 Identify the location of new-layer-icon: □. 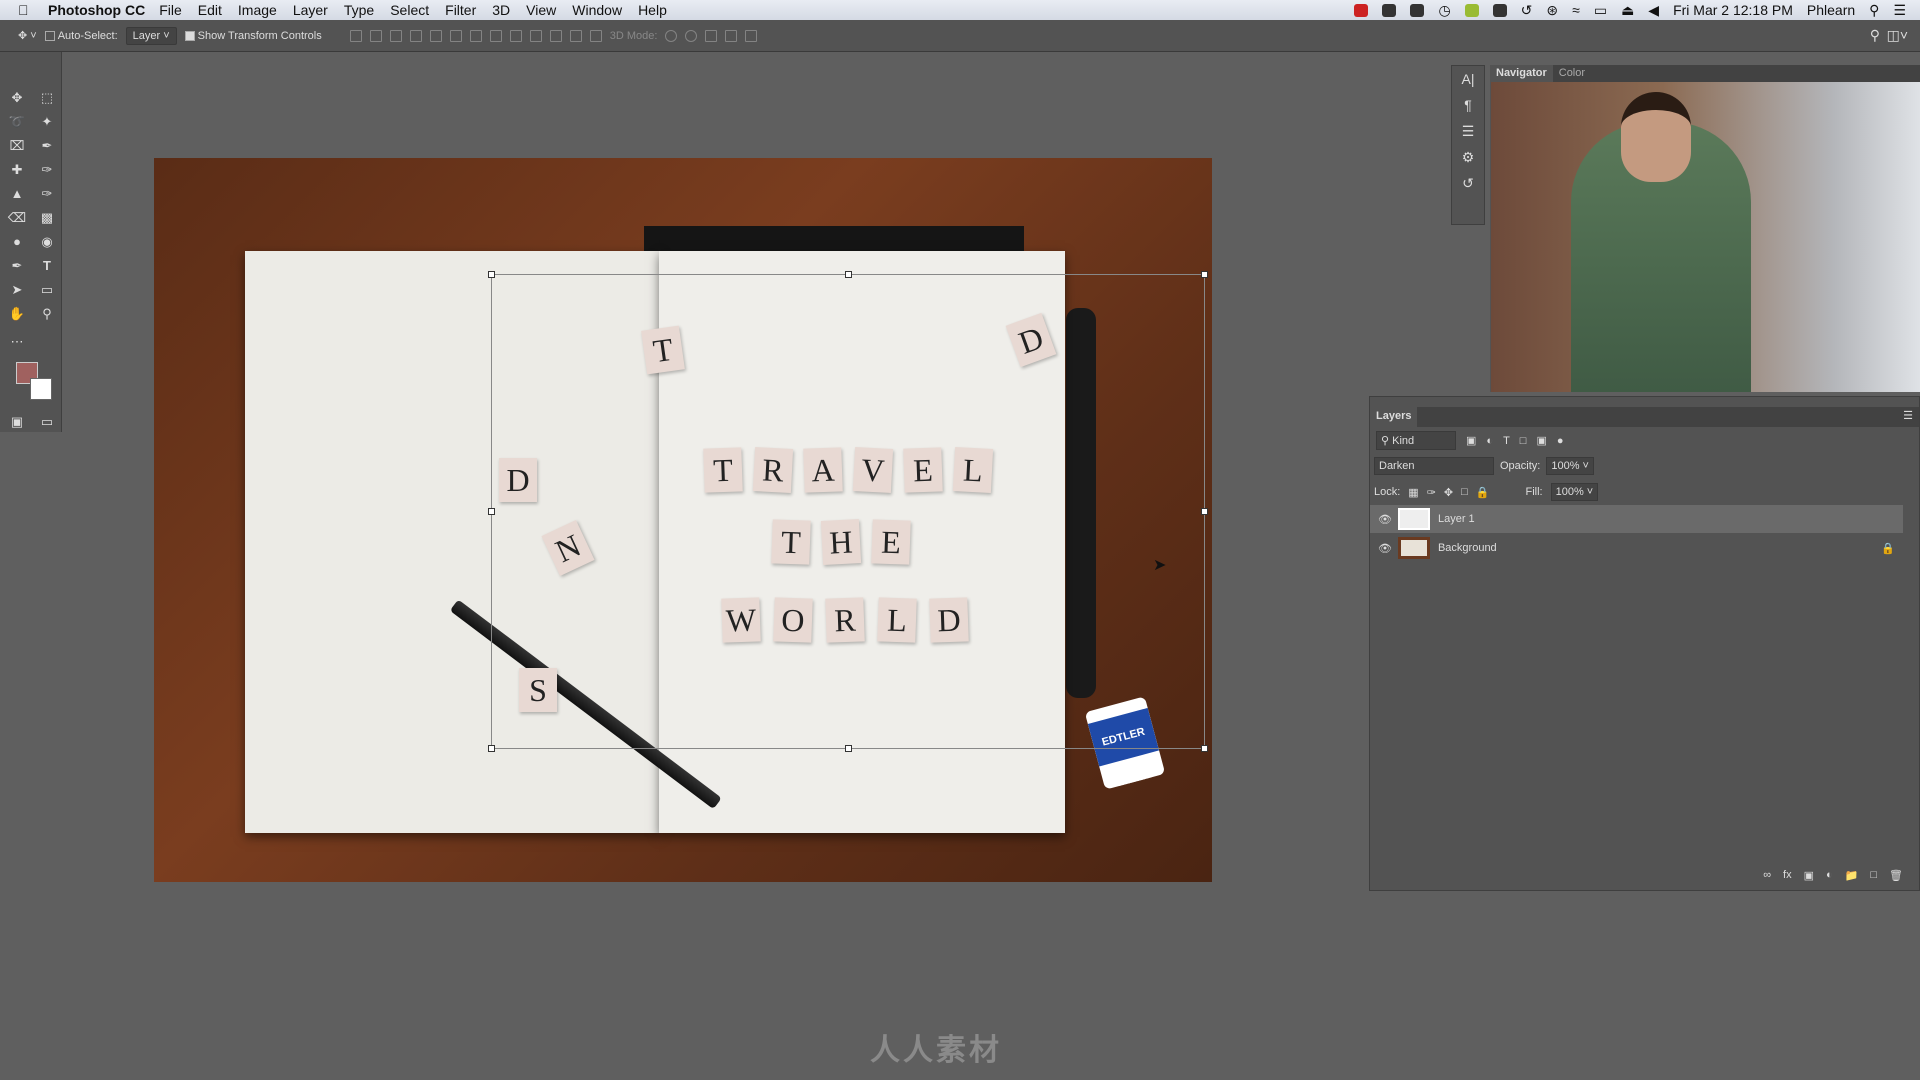
(1873, 875).